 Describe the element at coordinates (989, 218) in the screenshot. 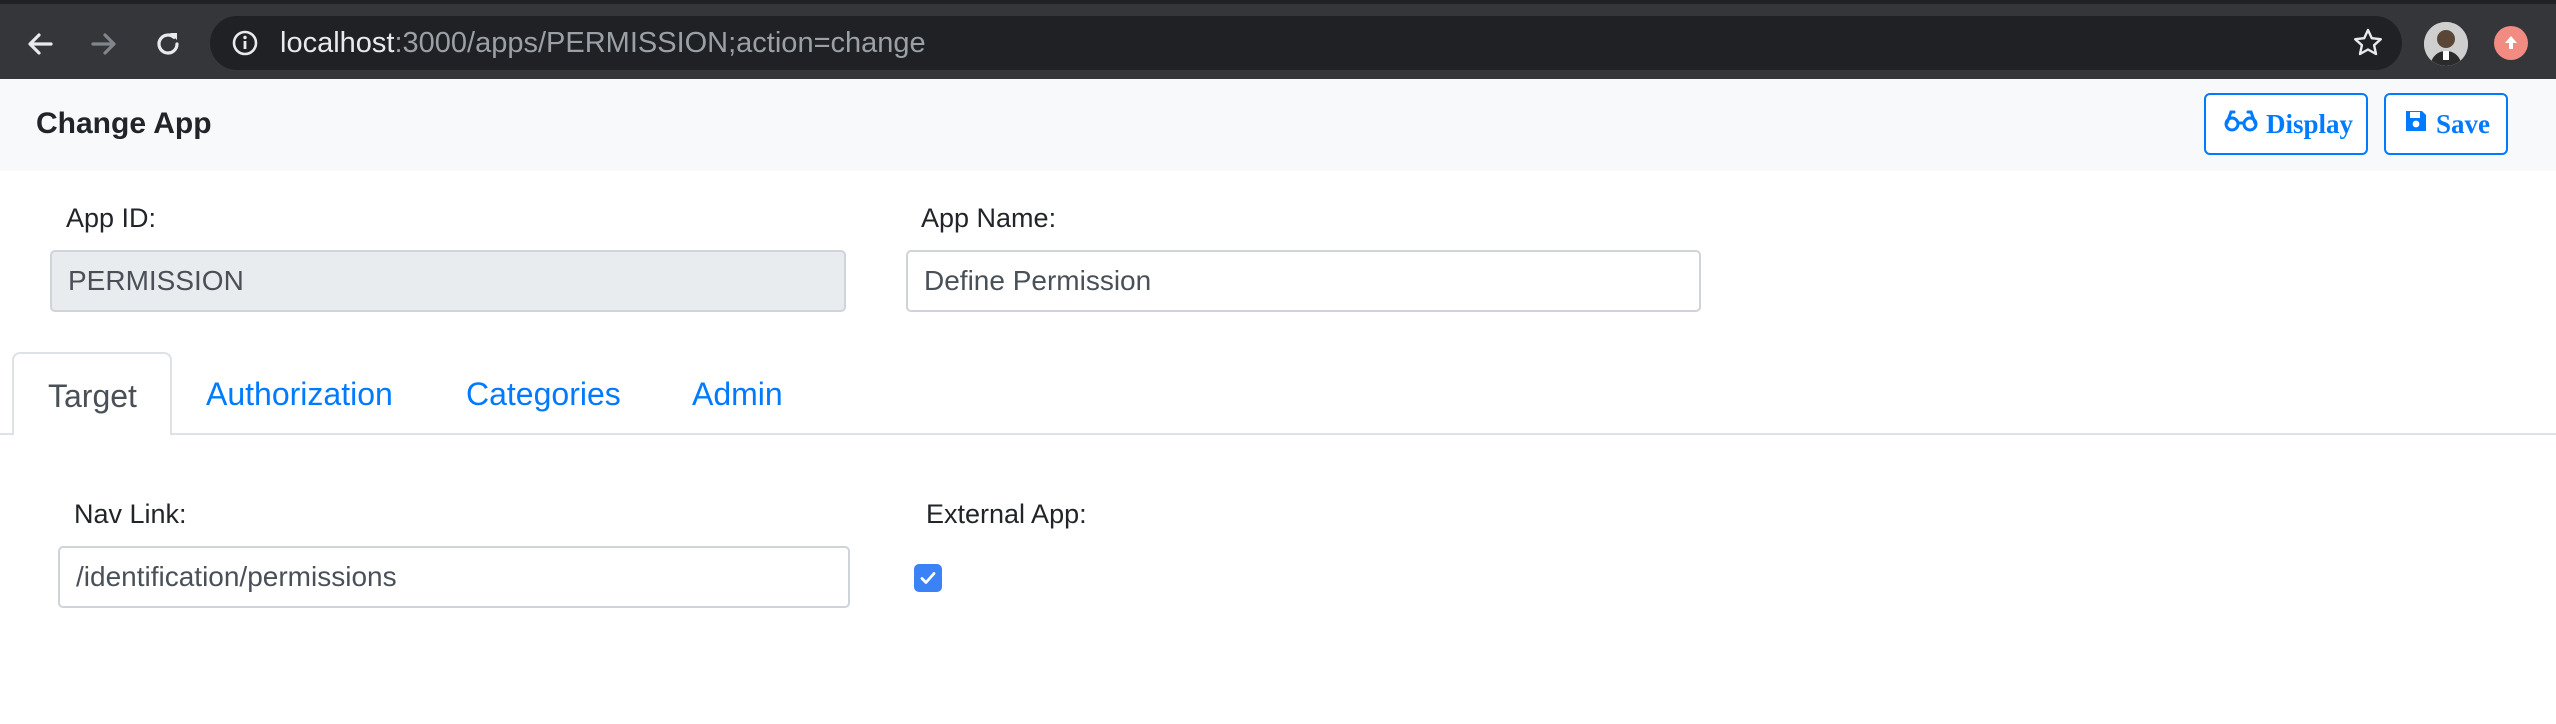

I see `app-name-label: App Name:` at that location.